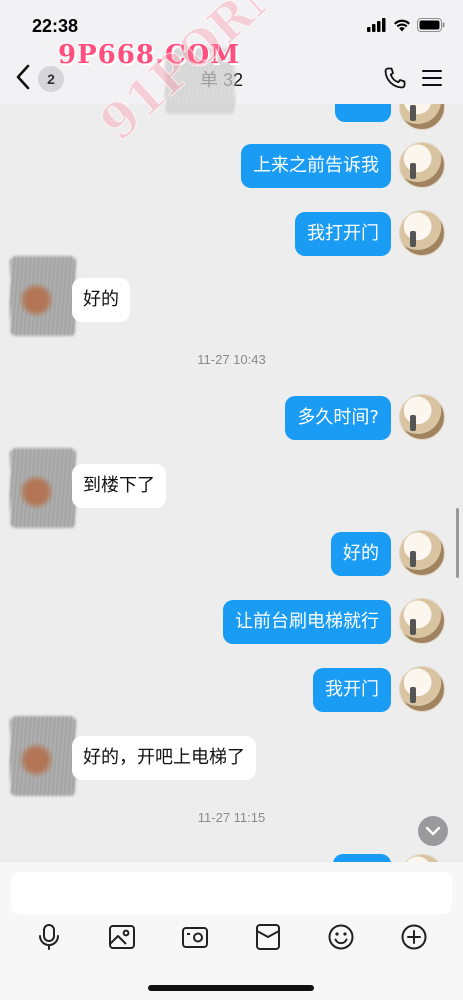 The image size is (463, 1000). Describe the element at coordinates (119, 486) in the screenshot. I see `message-bubble-in: 到楼下了` at that location.